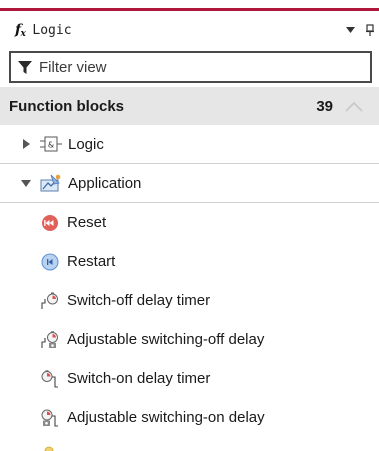 This screenshot has height=451, width=379. Describe the element at coordinates (166, 417) in the screenshot. I see `tree-item-label: Adjustable switching-on delay` at that location.